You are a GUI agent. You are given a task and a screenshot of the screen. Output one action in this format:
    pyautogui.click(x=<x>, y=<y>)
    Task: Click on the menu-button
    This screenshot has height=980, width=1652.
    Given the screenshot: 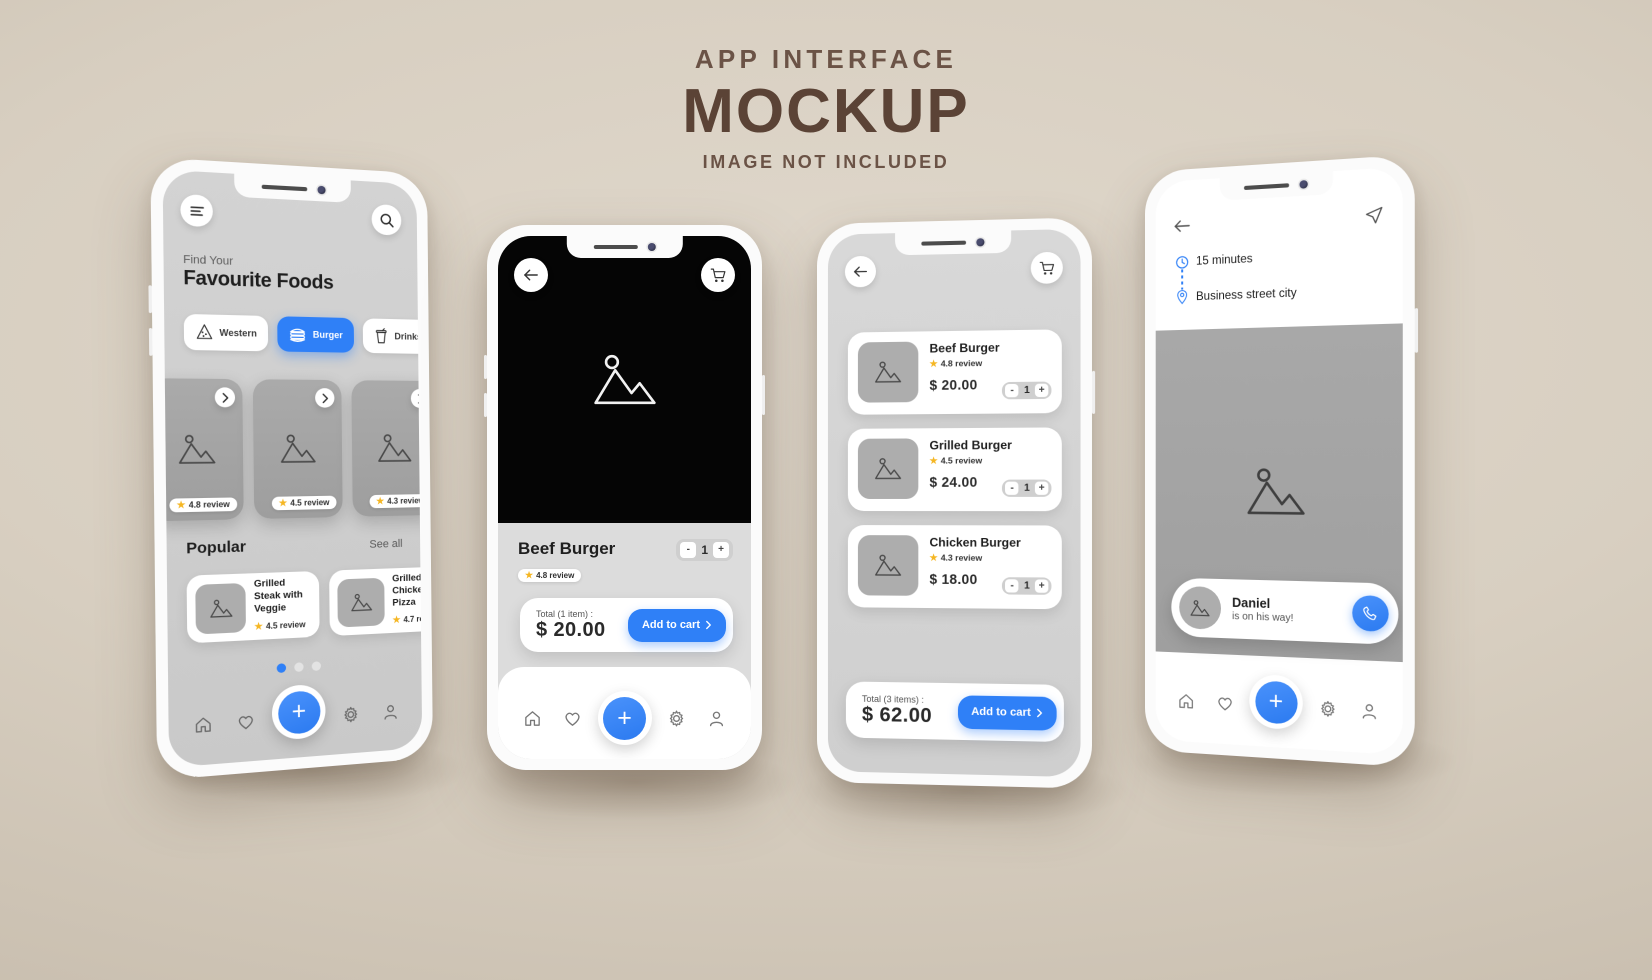 What is the action you would take?
    pyautogui.click(x=196, y=210)
    